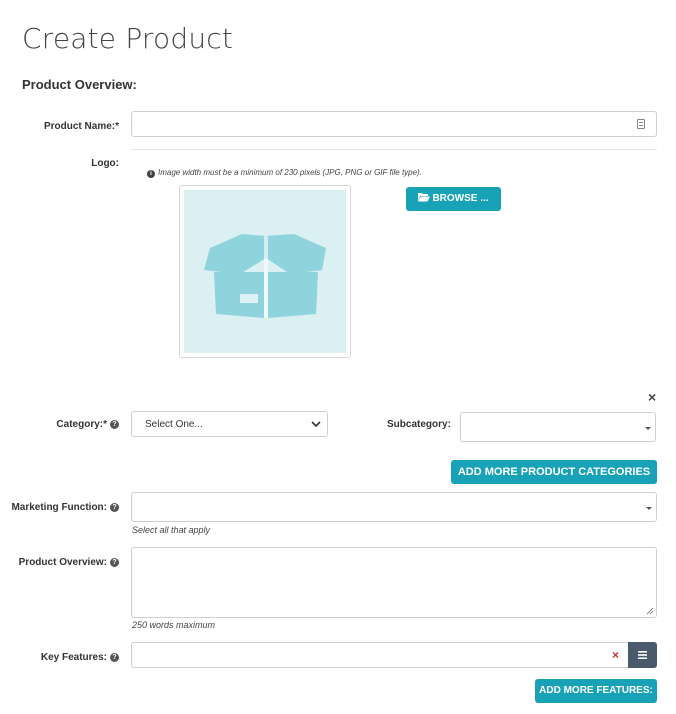  What do you see at coordinates (558, 427) in the screenshot?
I see `subcategory-select` at bounding box center [558, 427].